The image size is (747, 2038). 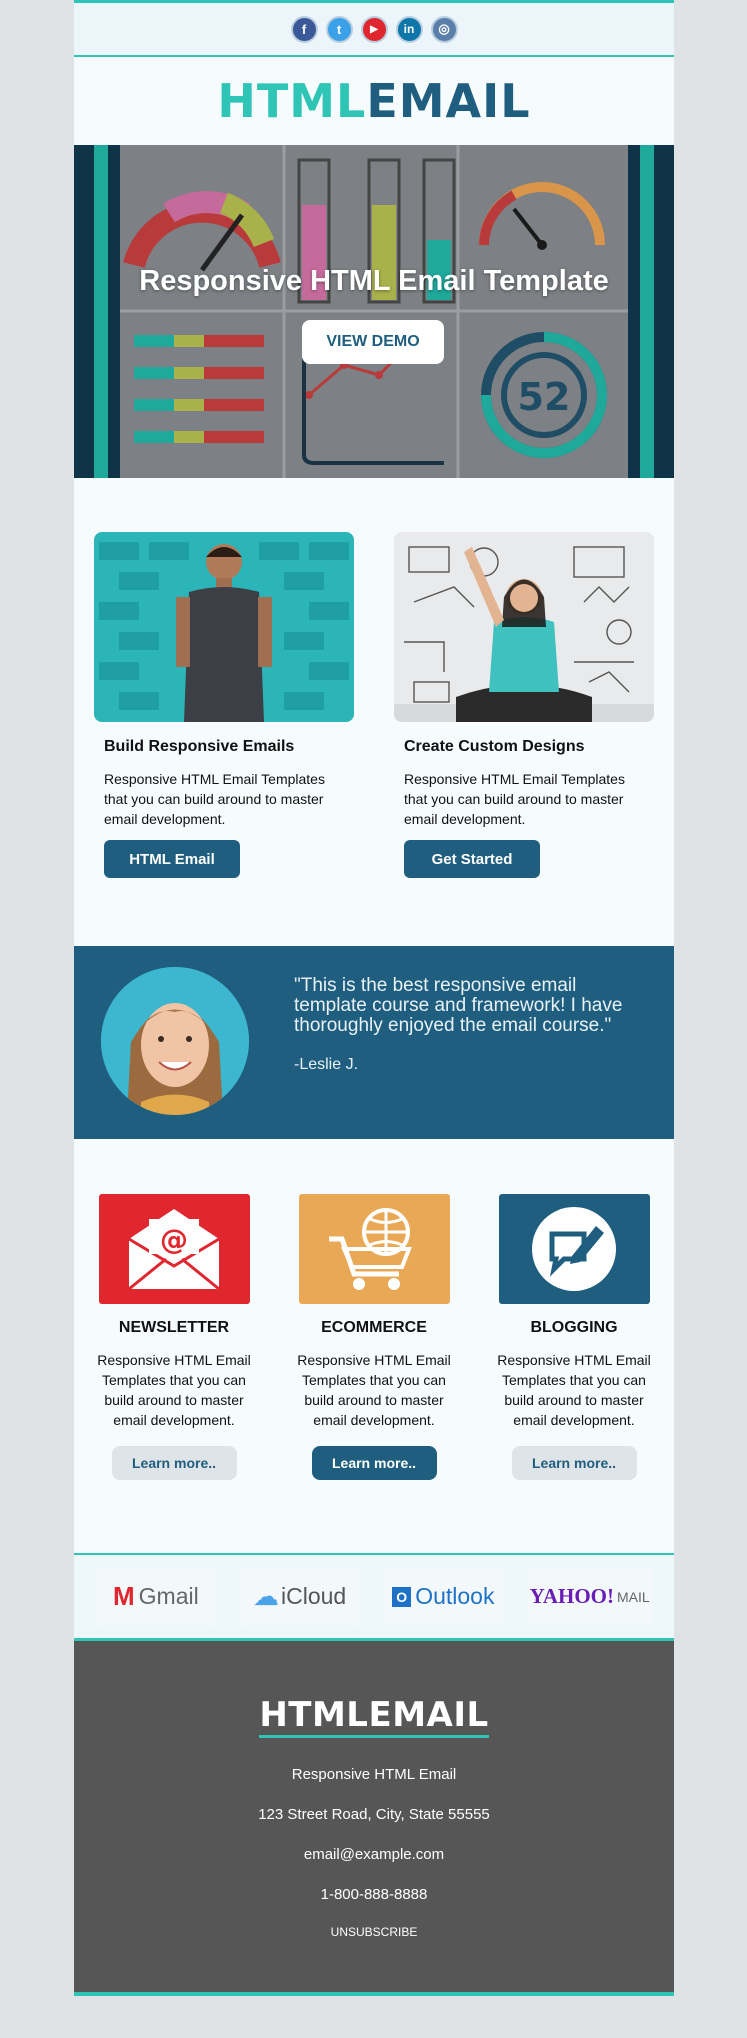 What do you see at coordinates (374, 1249) in the screenshot?
I see `cart-icon` at bounding box center [374, 1249].